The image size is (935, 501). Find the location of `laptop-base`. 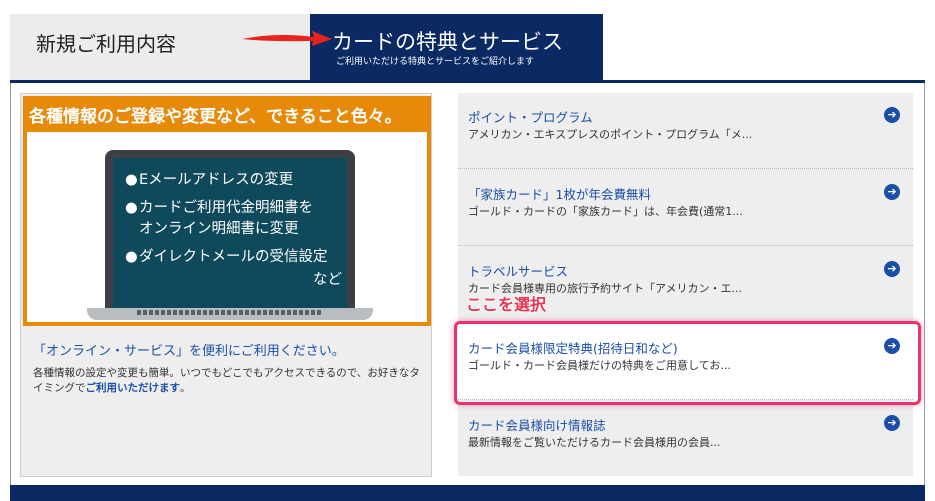

laptop-base is located at coordinates (230, 314).